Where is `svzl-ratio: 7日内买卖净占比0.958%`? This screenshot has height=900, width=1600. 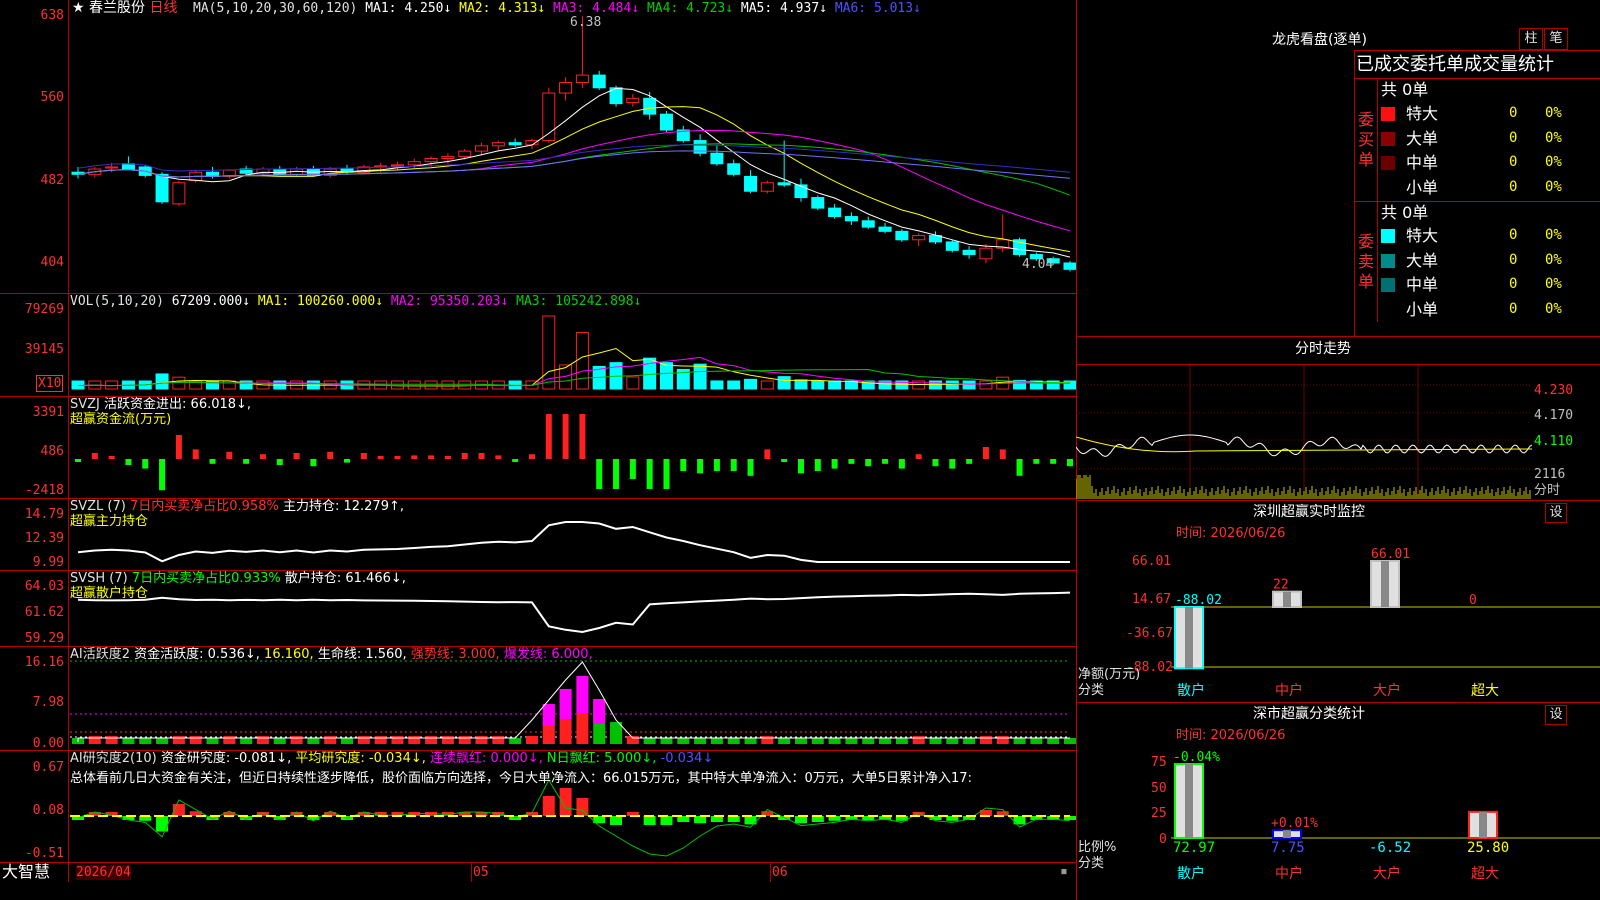 svzl-ratio: 7日内买卖净占比0.958% is located at coordinates (204, 506).